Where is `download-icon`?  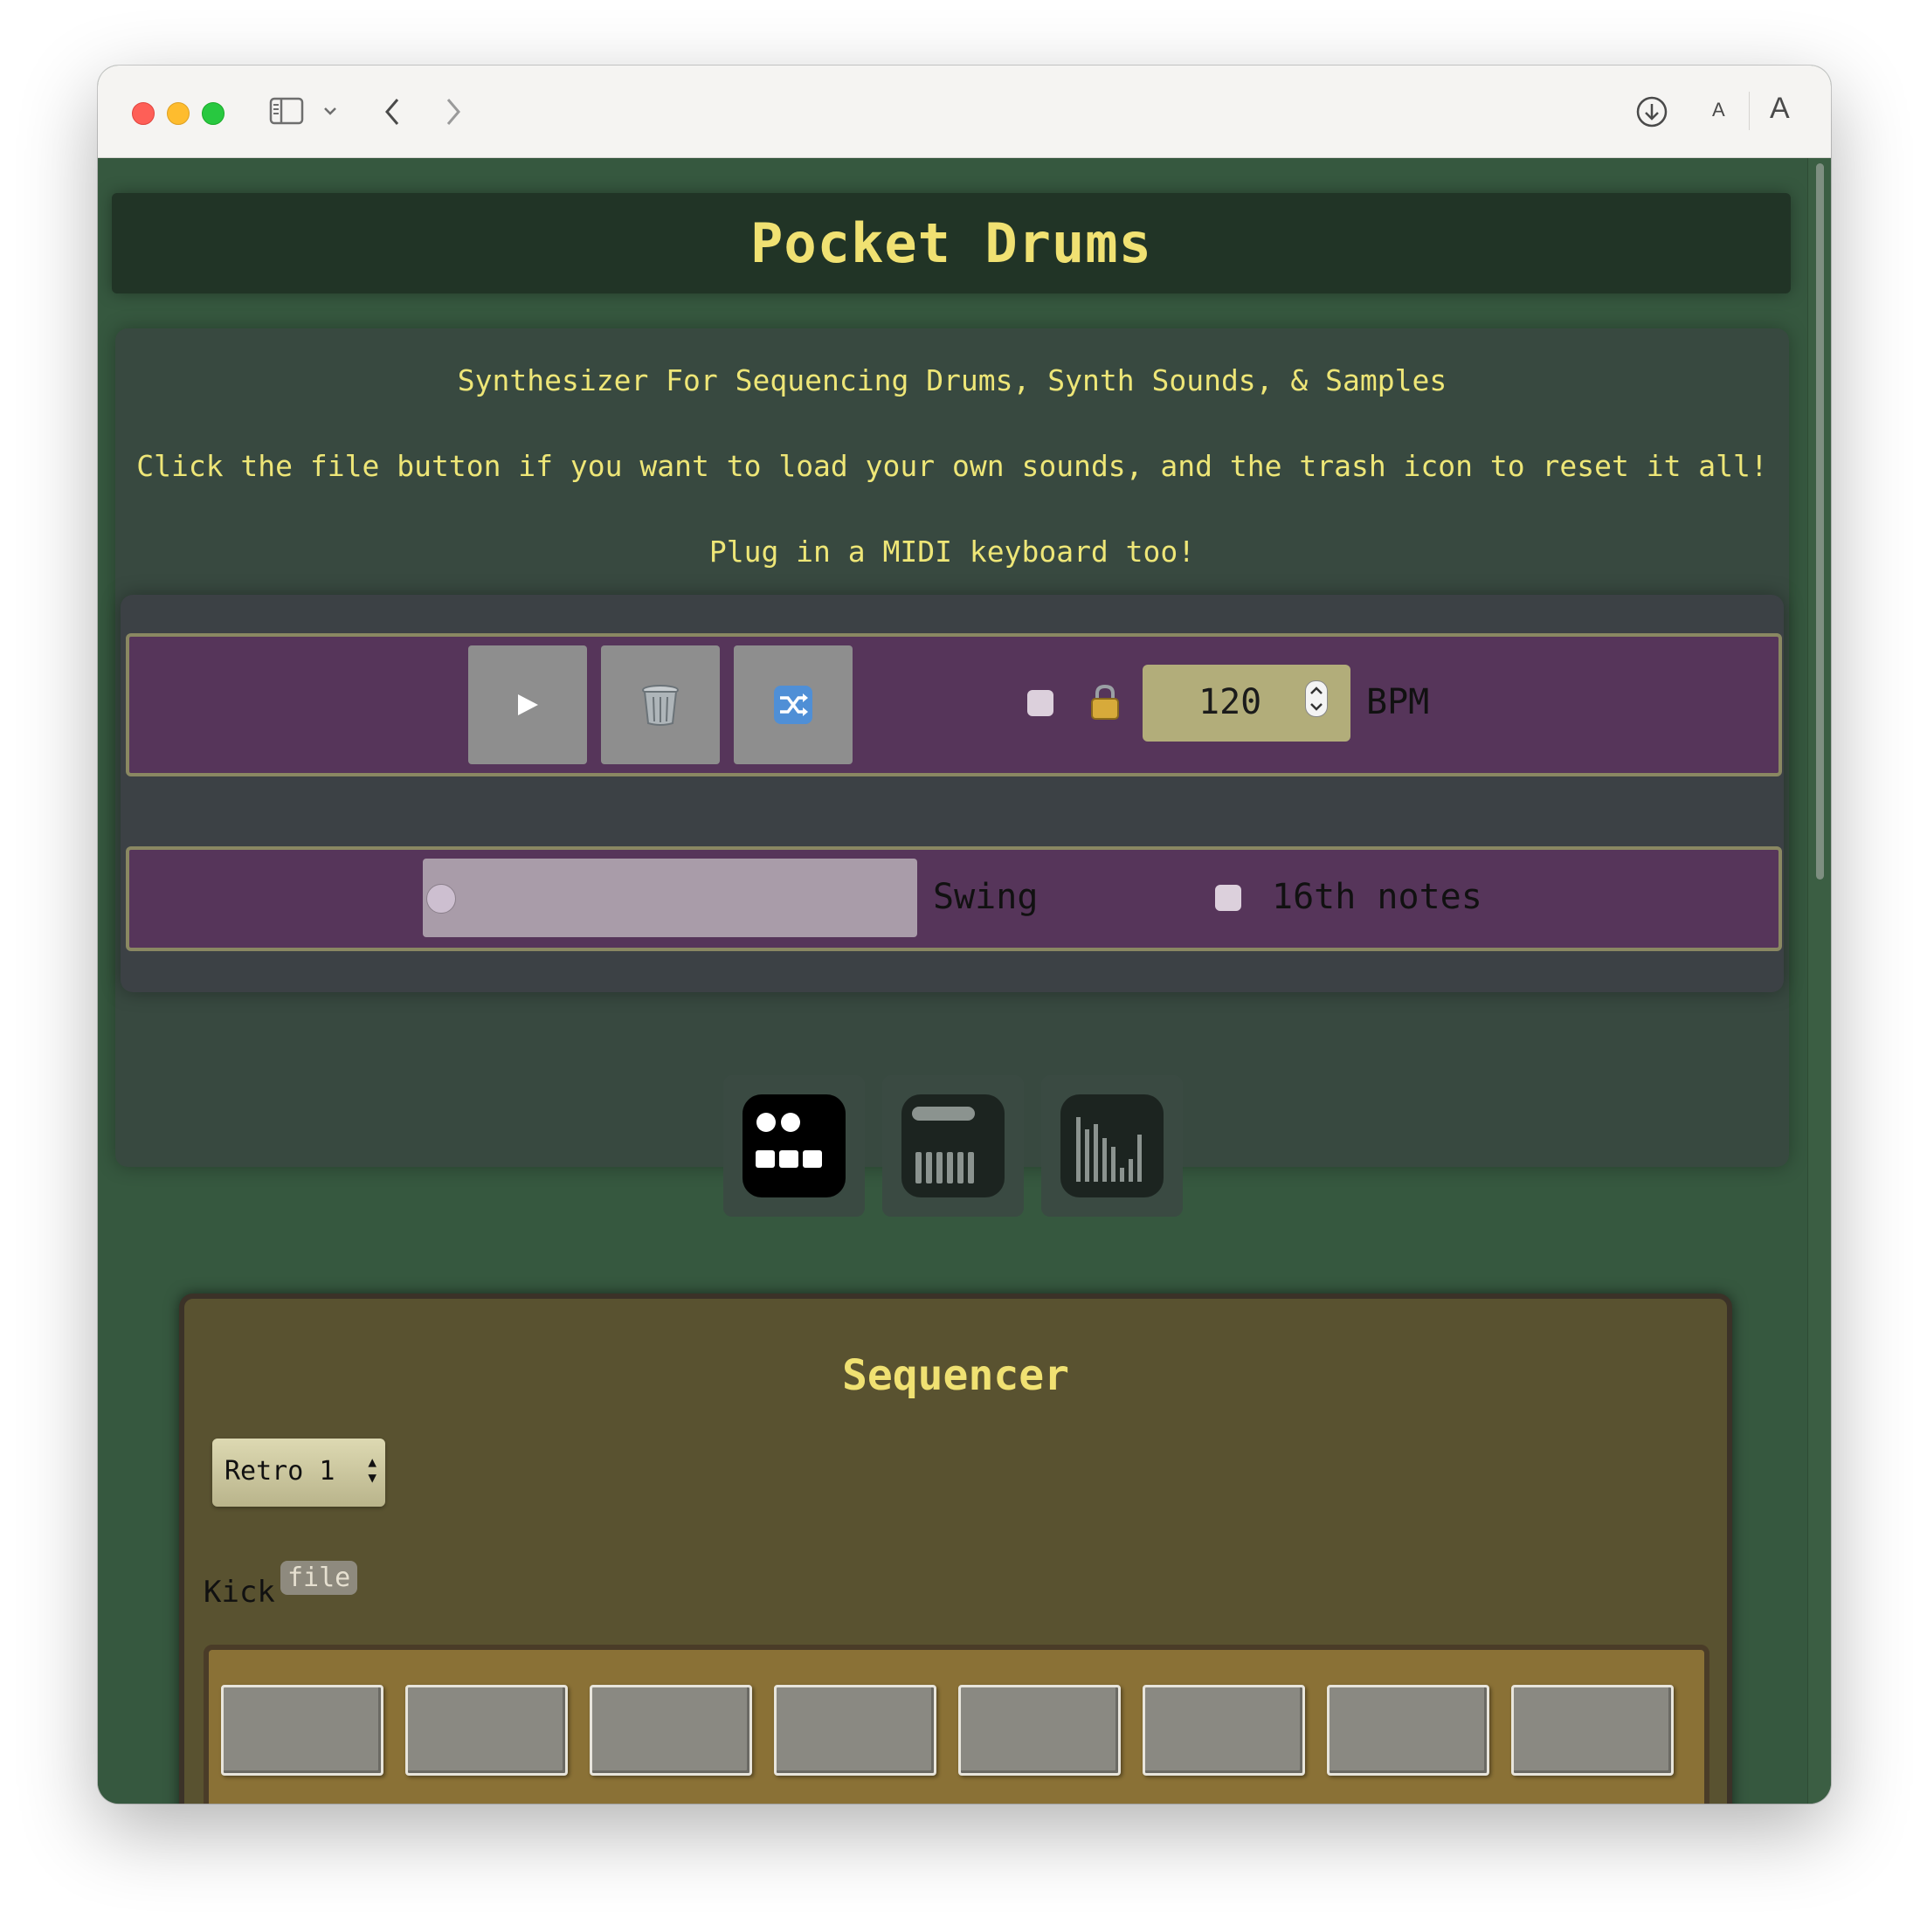
download-icon is located at coordinates (1651, 111).